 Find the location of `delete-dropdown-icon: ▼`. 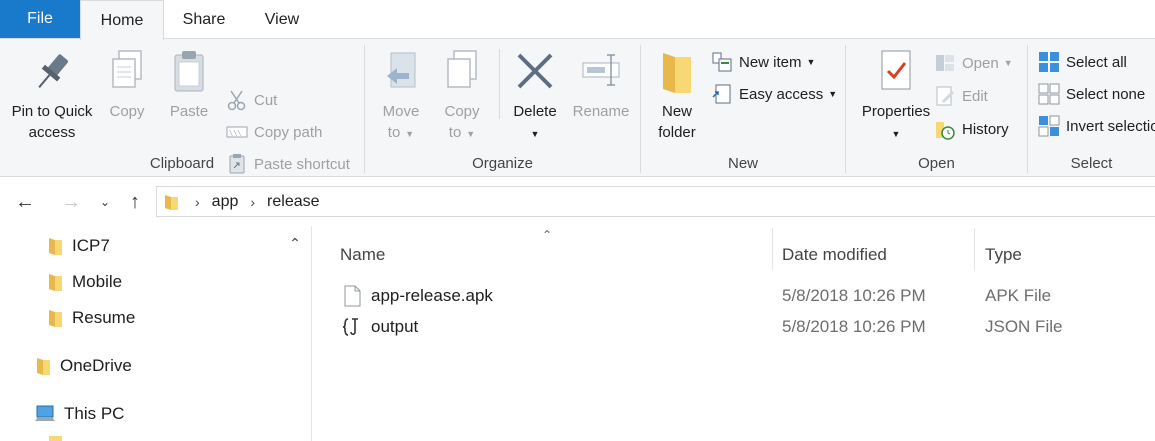

delete-dropdown-icon: ▼ is located at coordinates (535, 133).